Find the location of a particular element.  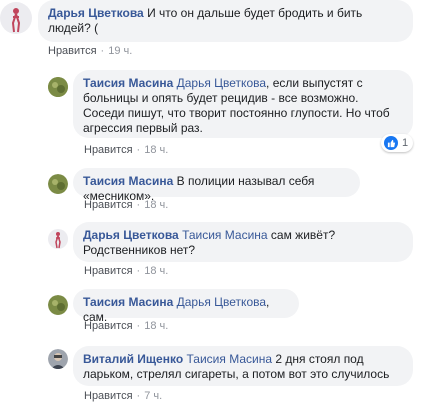

comment-bubble: Таисия Масина Дарья Цветкова, сам. is located at coordinates (186, 306).